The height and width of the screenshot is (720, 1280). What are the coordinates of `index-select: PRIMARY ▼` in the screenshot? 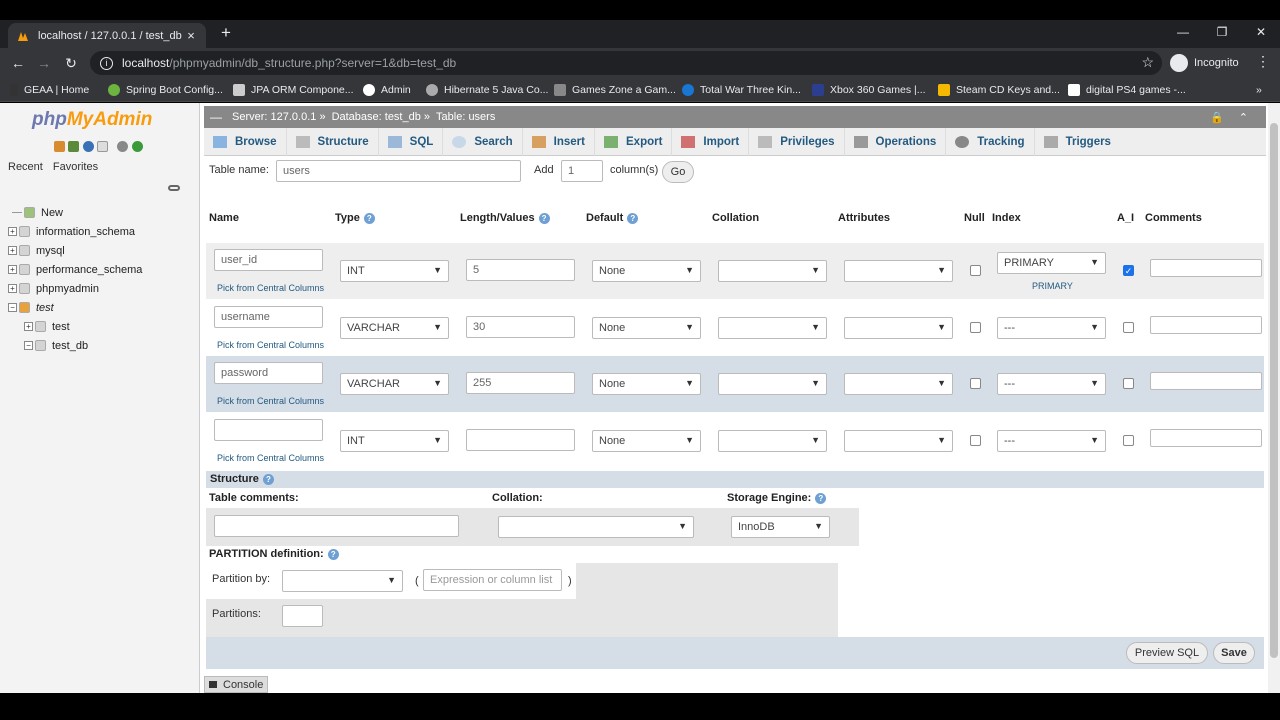 It's located at (1051, 263).